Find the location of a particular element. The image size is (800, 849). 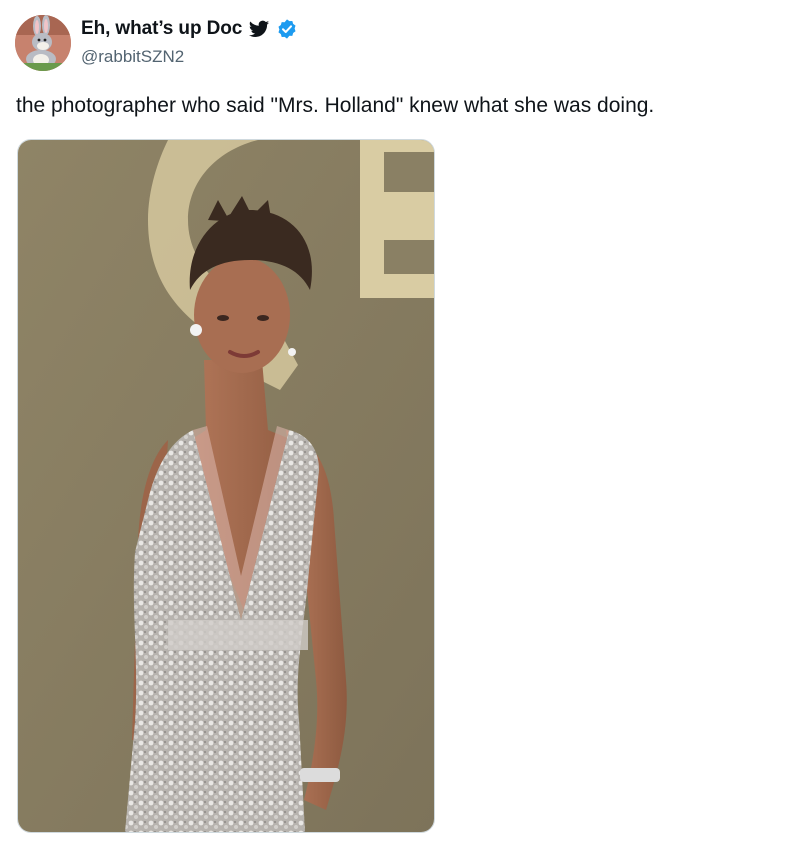

verified-badge-icon is located at coordinates (287, 29).